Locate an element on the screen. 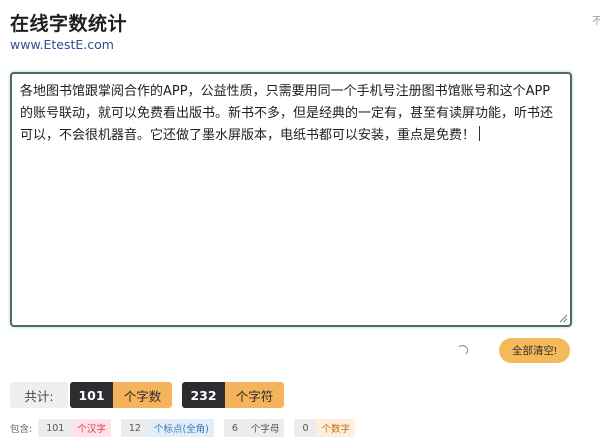 This screenshot has height=439, width=600. detail-unit: 个标点(全角) is located at coordinates (181, 428).